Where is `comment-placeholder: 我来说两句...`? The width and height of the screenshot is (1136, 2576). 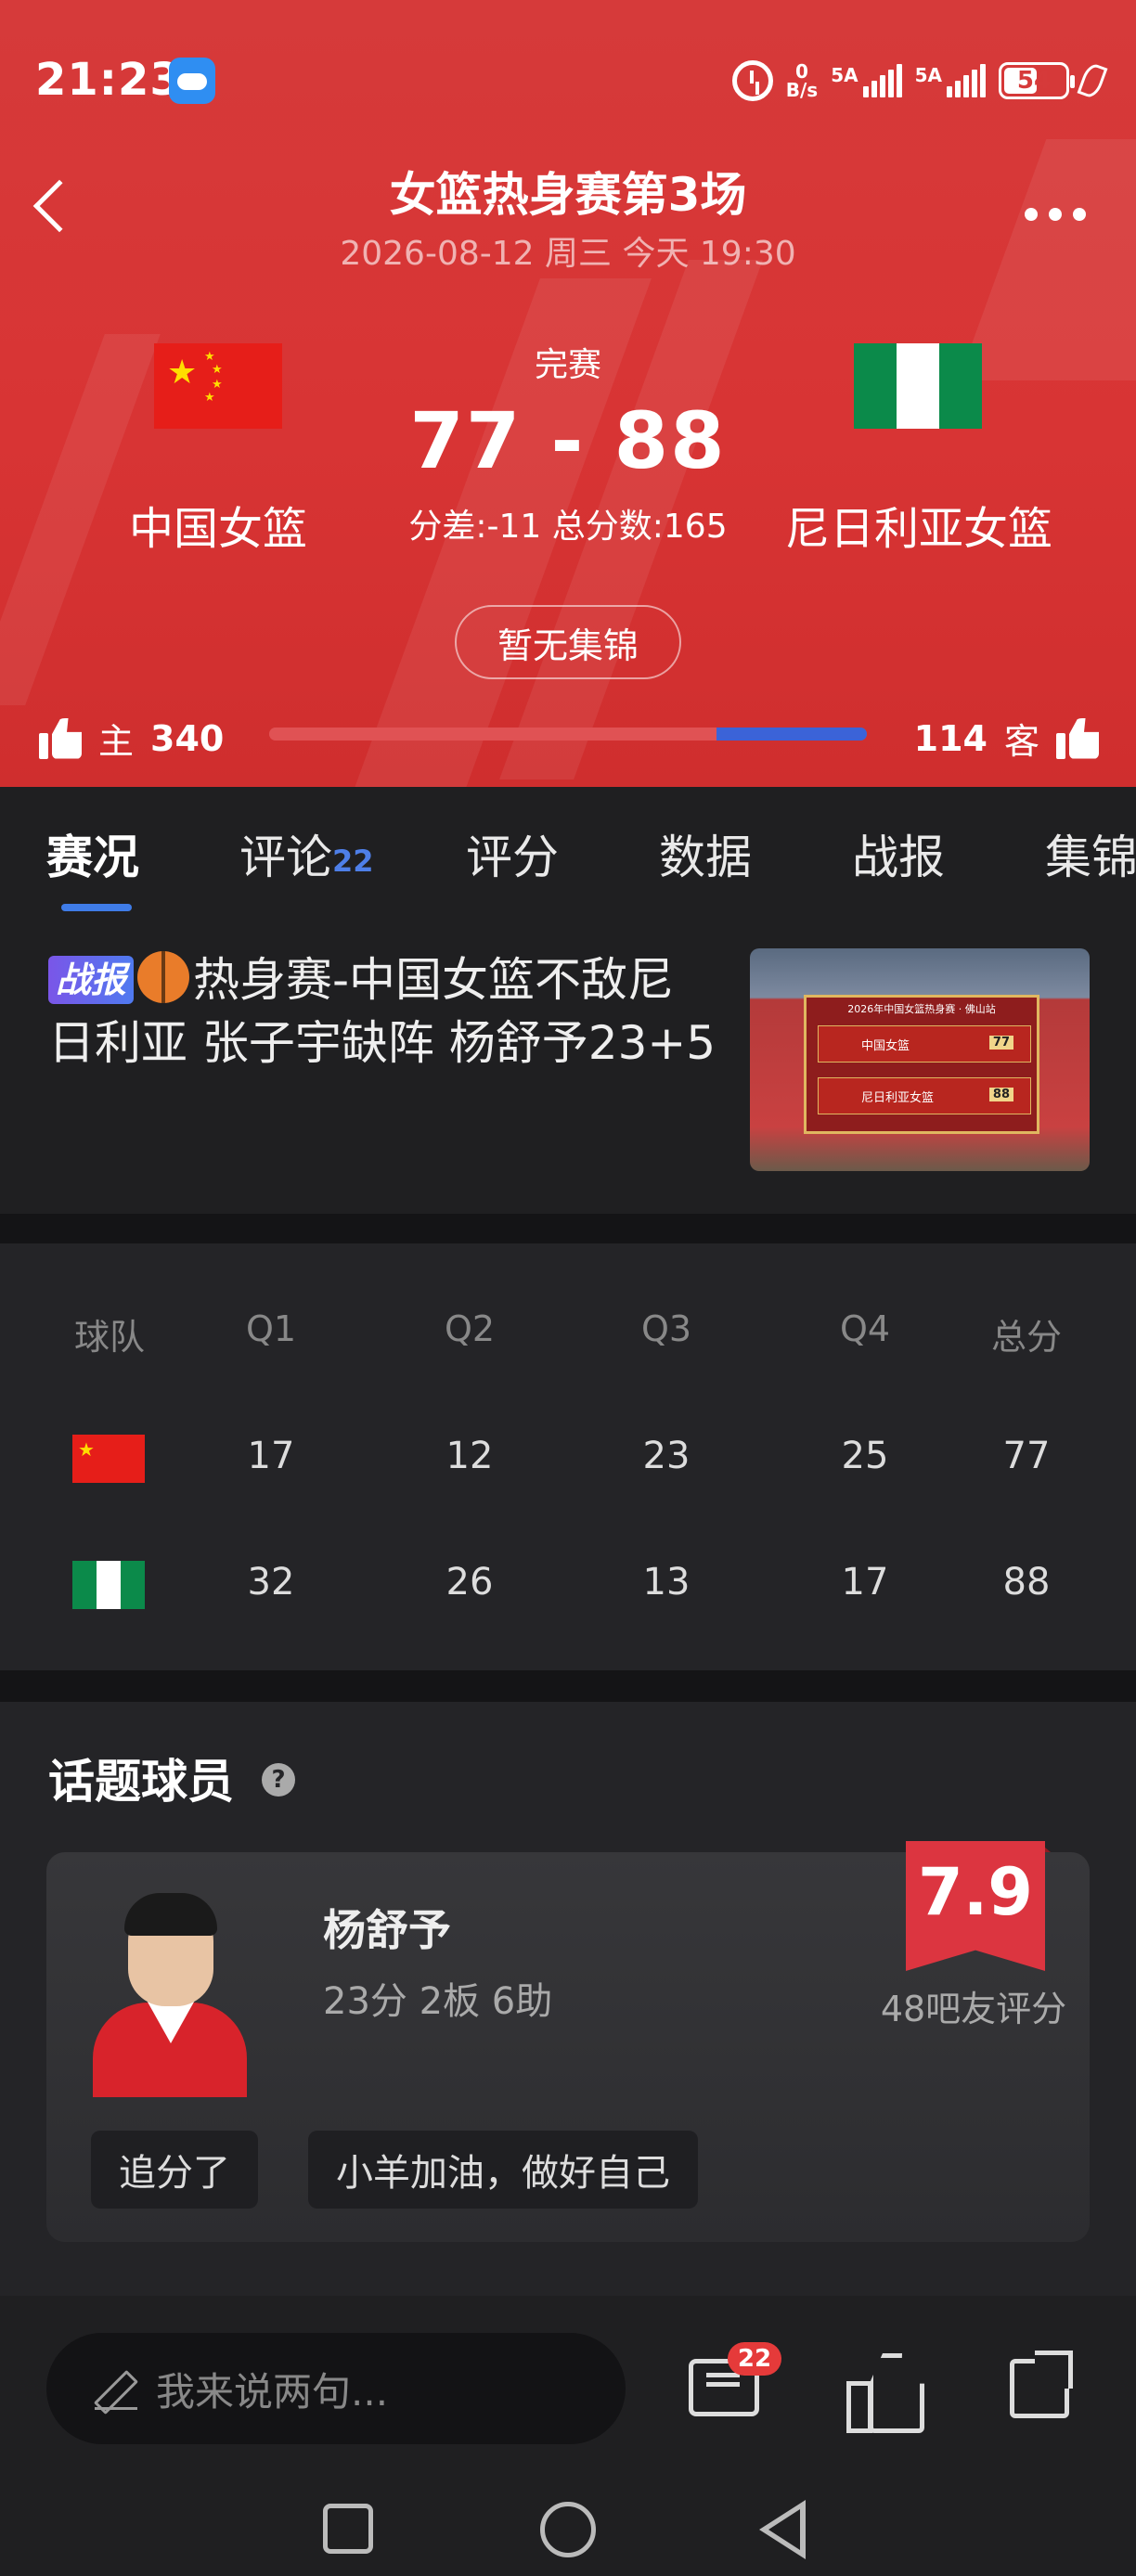 comment-placeholder: 我来说两句... is located at coordinates (272, 2391).